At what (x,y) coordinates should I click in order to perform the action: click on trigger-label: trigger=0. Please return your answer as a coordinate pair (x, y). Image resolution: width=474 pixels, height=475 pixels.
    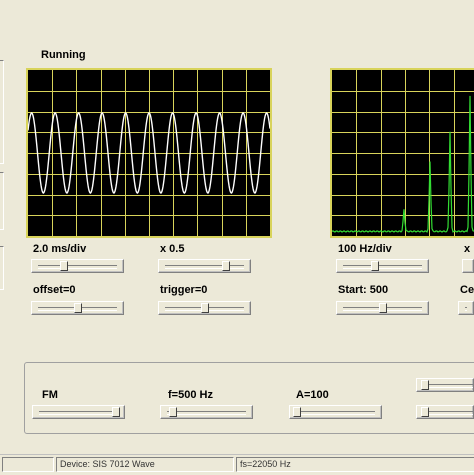
    Looking at the image, I should click on (184, 290).